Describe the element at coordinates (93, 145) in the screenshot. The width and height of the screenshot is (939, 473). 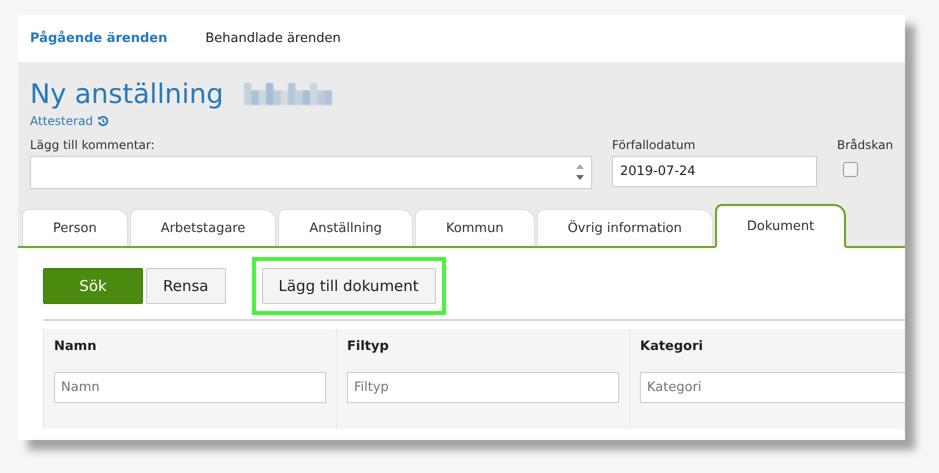
I see `field-label: Lägg till kommentar:` at that location.